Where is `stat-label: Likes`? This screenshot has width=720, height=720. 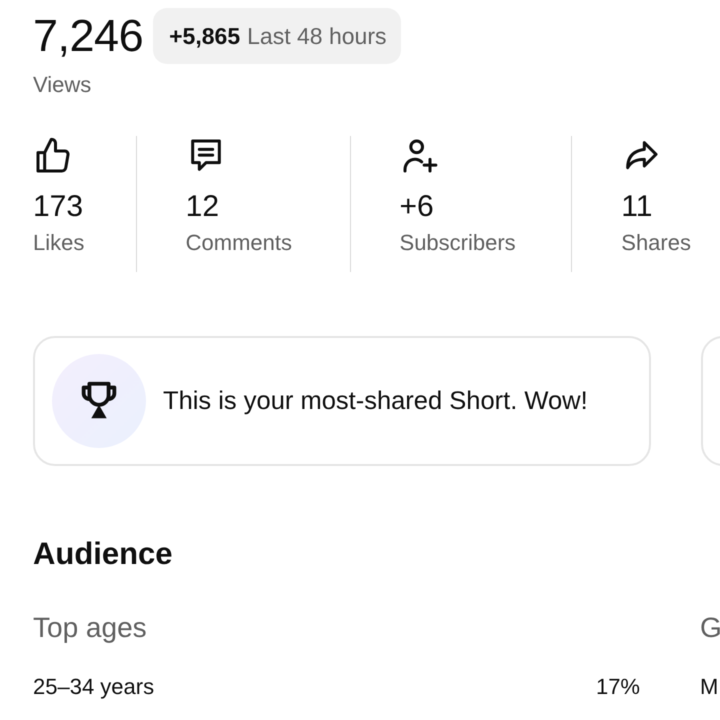
stat-label: Likes is located at coordinates (58, 243).